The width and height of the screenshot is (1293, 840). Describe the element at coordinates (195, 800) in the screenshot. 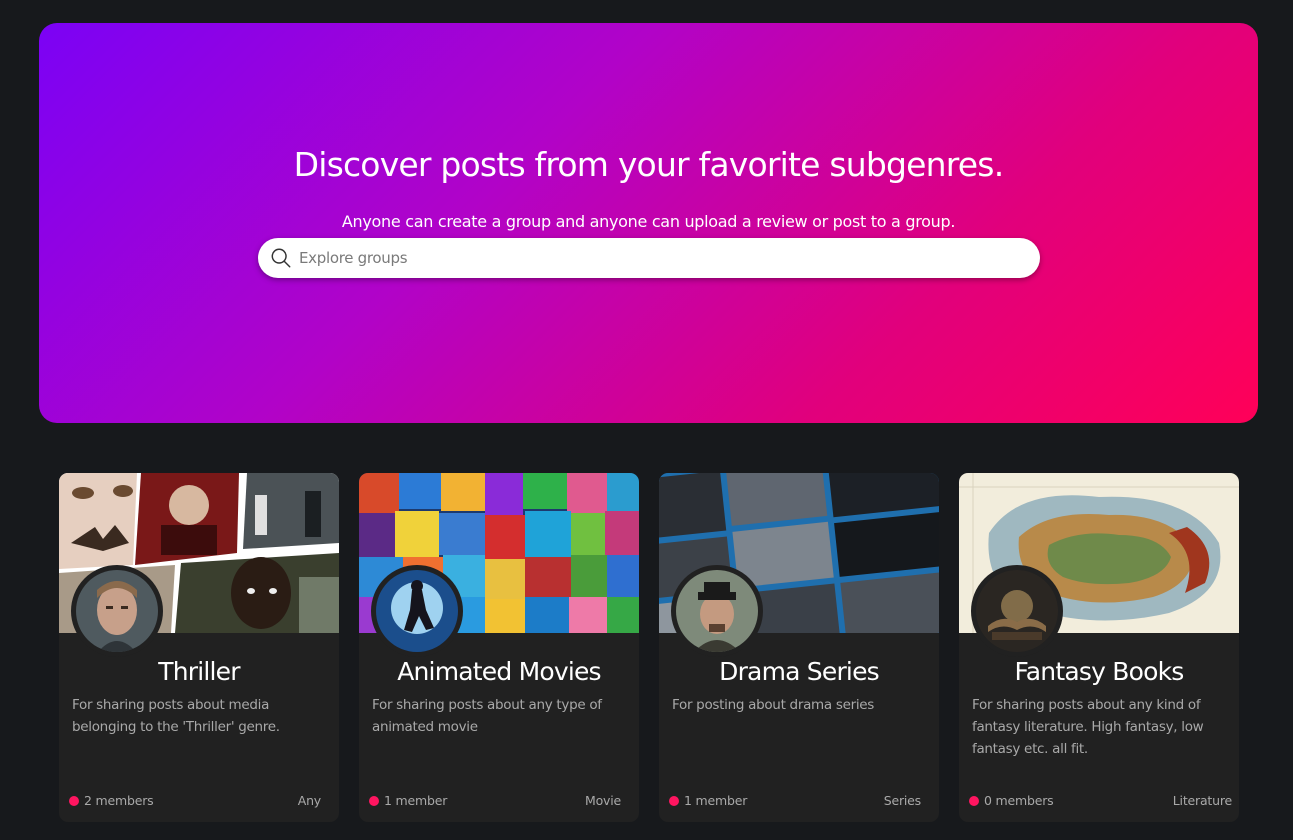

I see `group-footer: 2 members Any` at that location.